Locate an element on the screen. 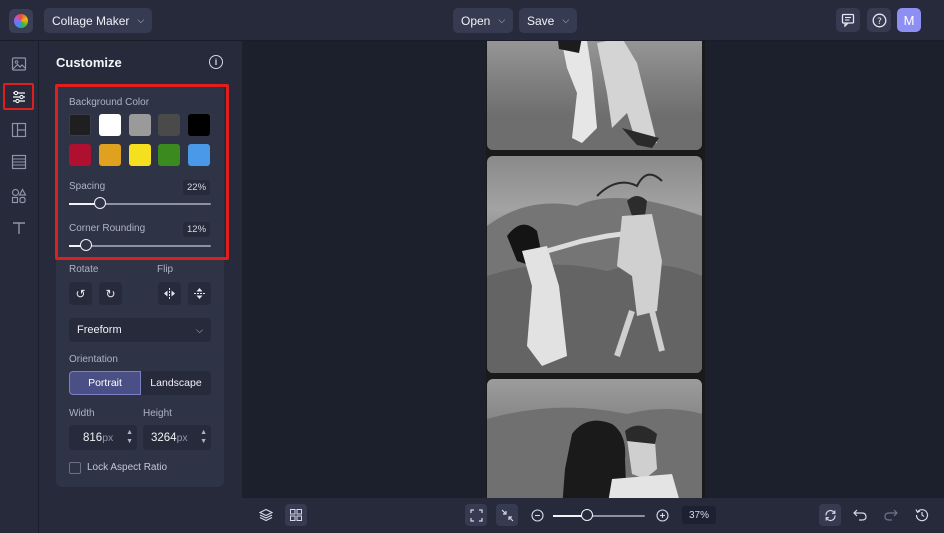 The height and width of the screenshot is (533, 944). spacing-label: Spacing is located at coordinates (87, 186).